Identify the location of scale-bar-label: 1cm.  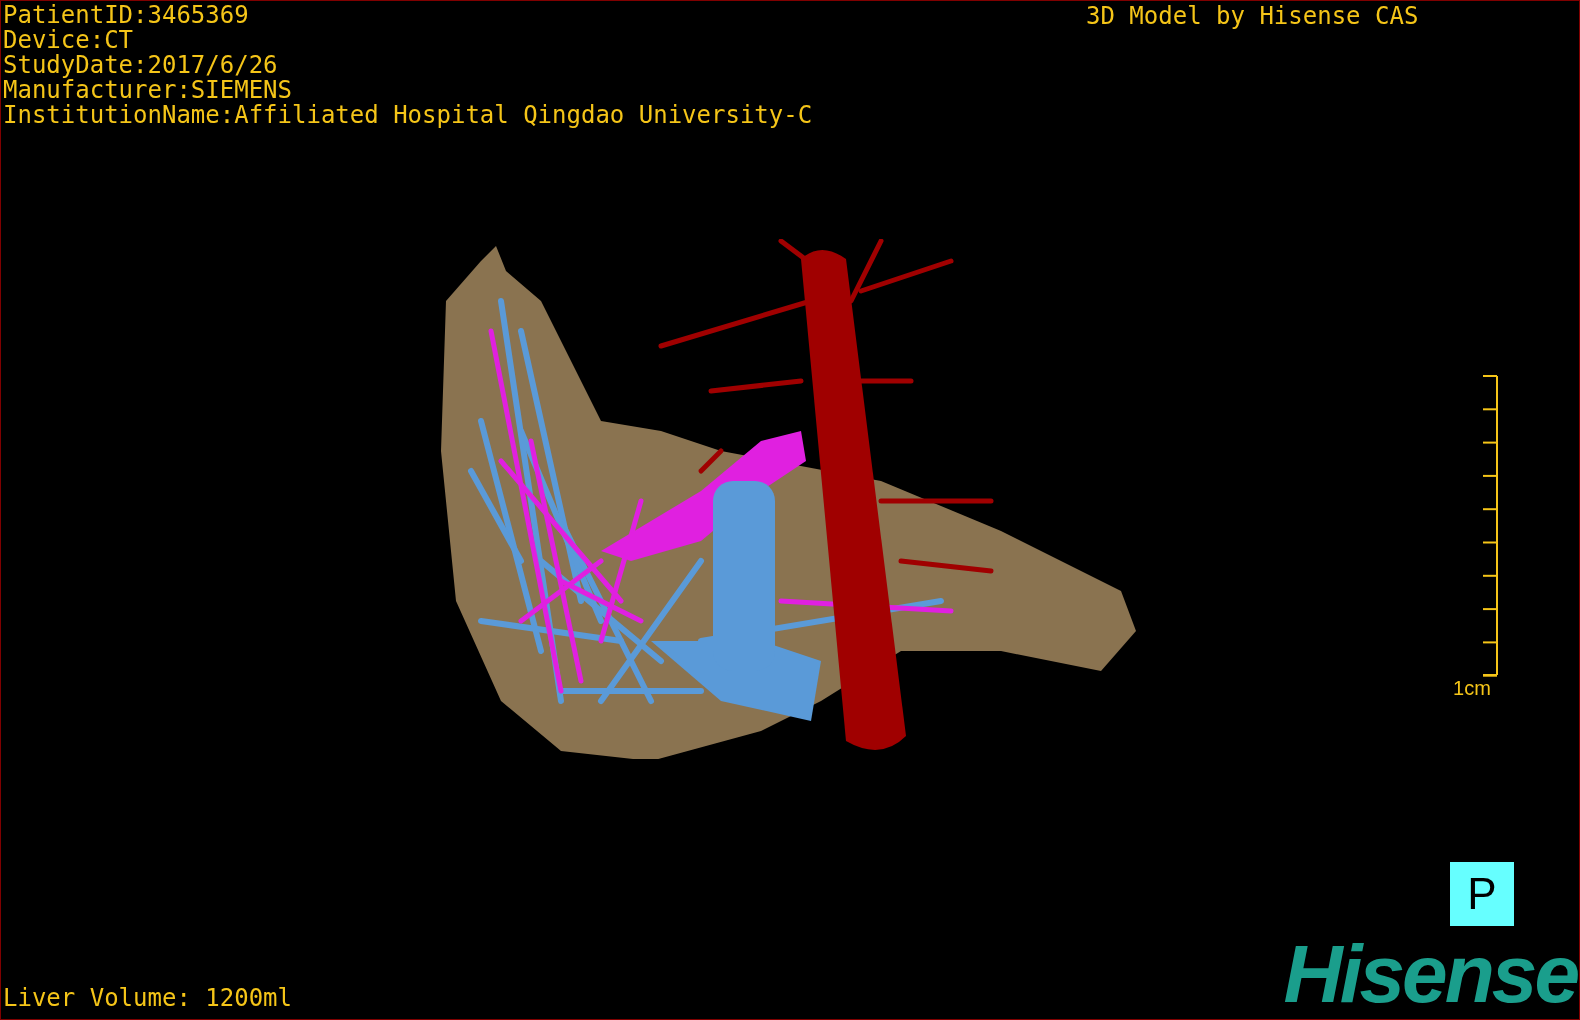
(1472, 688).